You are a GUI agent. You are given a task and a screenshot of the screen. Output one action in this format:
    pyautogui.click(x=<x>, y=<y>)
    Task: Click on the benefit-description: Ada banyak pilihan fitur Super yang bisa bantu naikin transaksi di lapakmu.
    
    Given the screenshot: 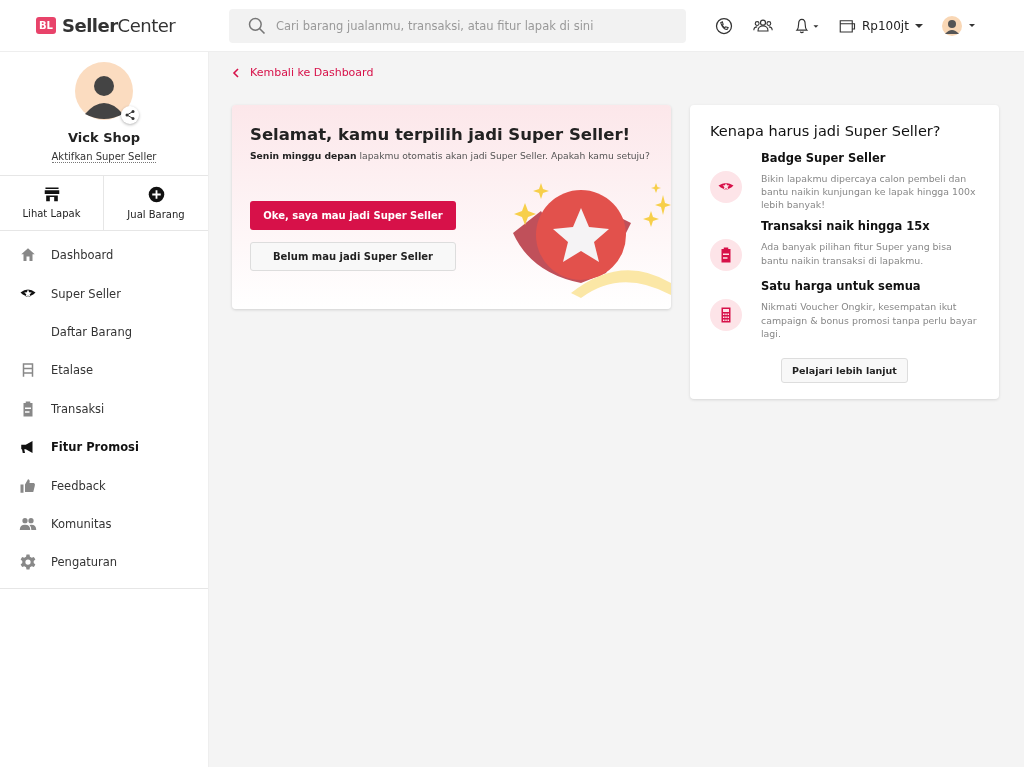 What is the action you would take?
    pyautogui.click(x=857, y=253)
    